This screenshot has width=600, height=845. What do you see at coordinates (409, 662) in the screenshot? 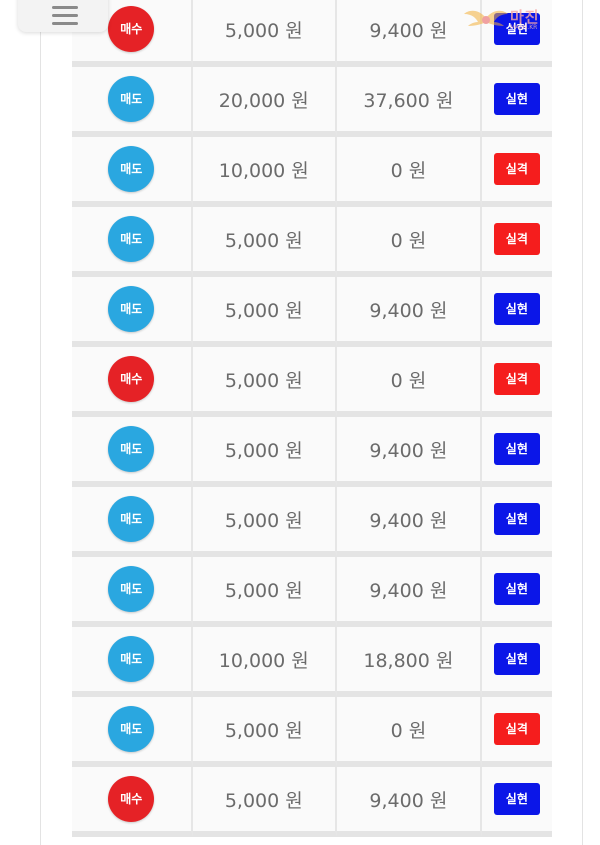
I see `return-cell: 18,800 원` at bounding box center [409, 662].